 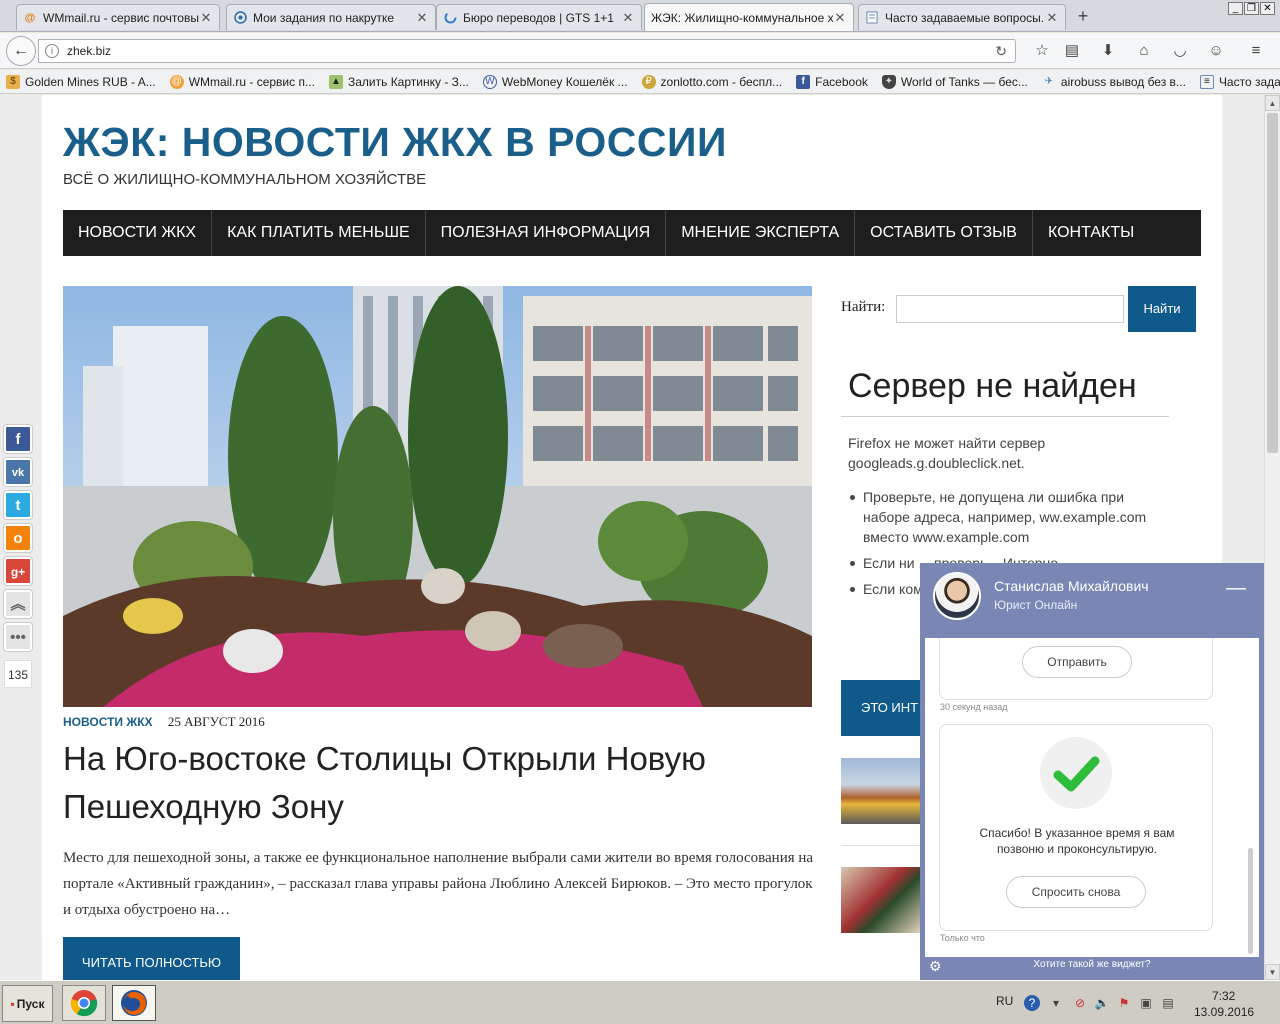 I want to click on minimize-window-button: _, so click(x=1235, y=8).